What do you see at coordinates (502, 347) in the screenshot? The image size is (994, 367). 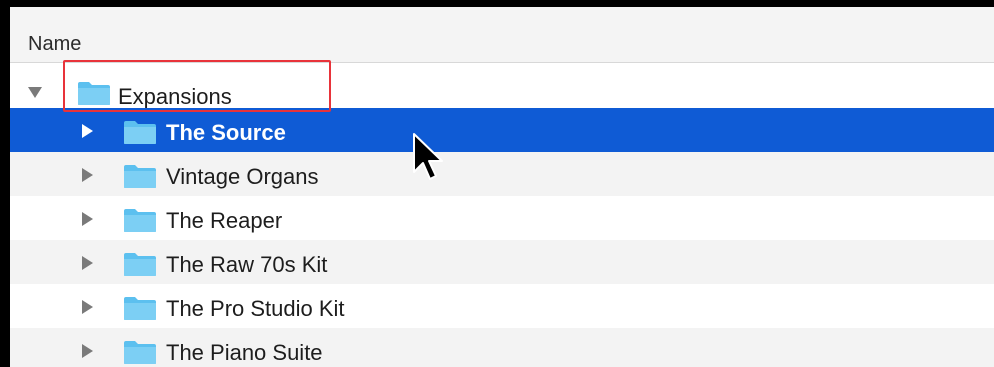 I see `tree-row-the-piano-suite: The Piano Suite` at bounding box center [502, 347].